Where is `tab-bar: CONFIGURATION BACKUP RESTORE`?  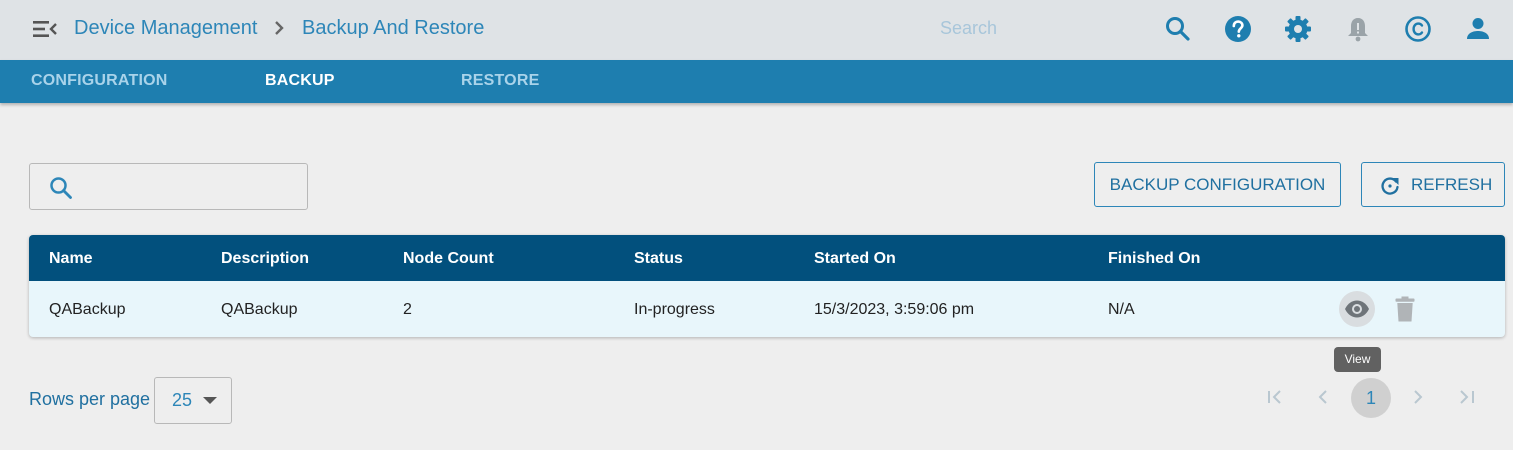
tab-bar: CONFIGURATION BACKUP RESTORE is located at coordinates (756, 81).